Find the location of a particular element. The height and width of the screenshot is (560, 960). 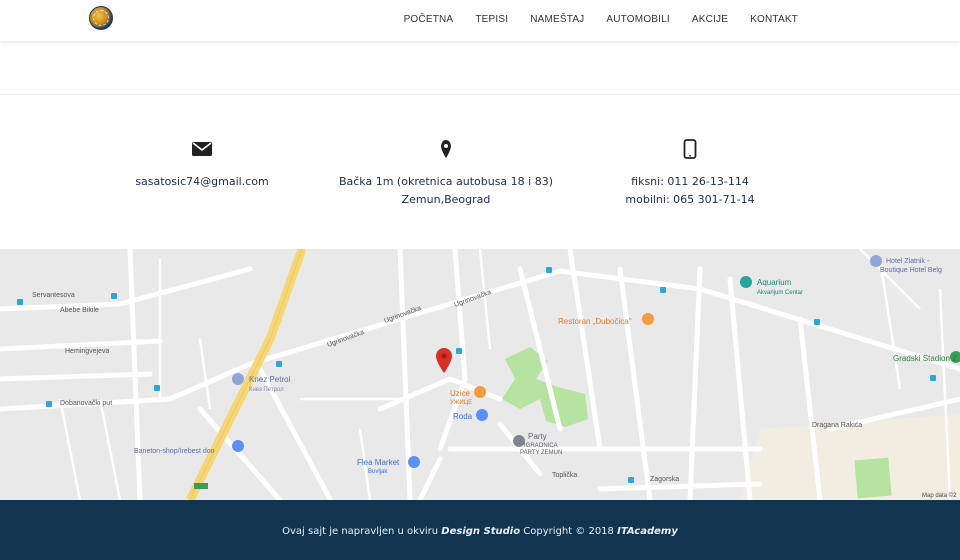

address-line1: Bačka 1m (okretnica autobusa 18 i 83) is located at coordinates (446, 181).